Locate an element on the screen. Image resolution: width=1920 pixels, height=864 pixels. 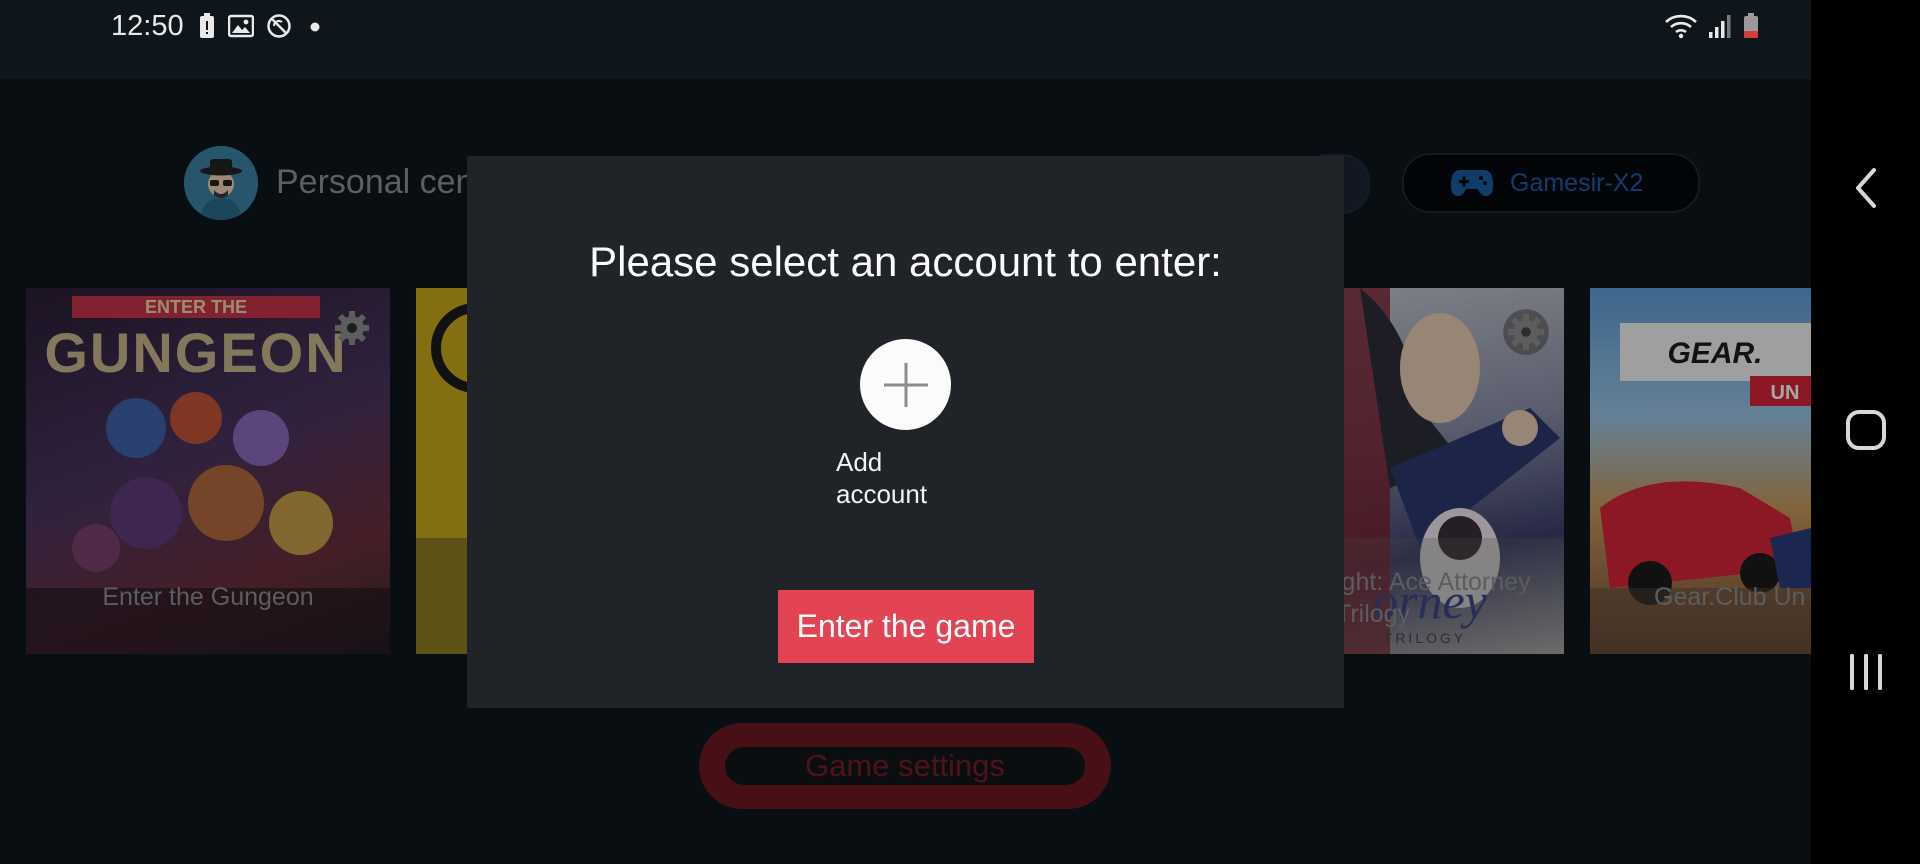
add-account-button is located at coordinates (905, 384).